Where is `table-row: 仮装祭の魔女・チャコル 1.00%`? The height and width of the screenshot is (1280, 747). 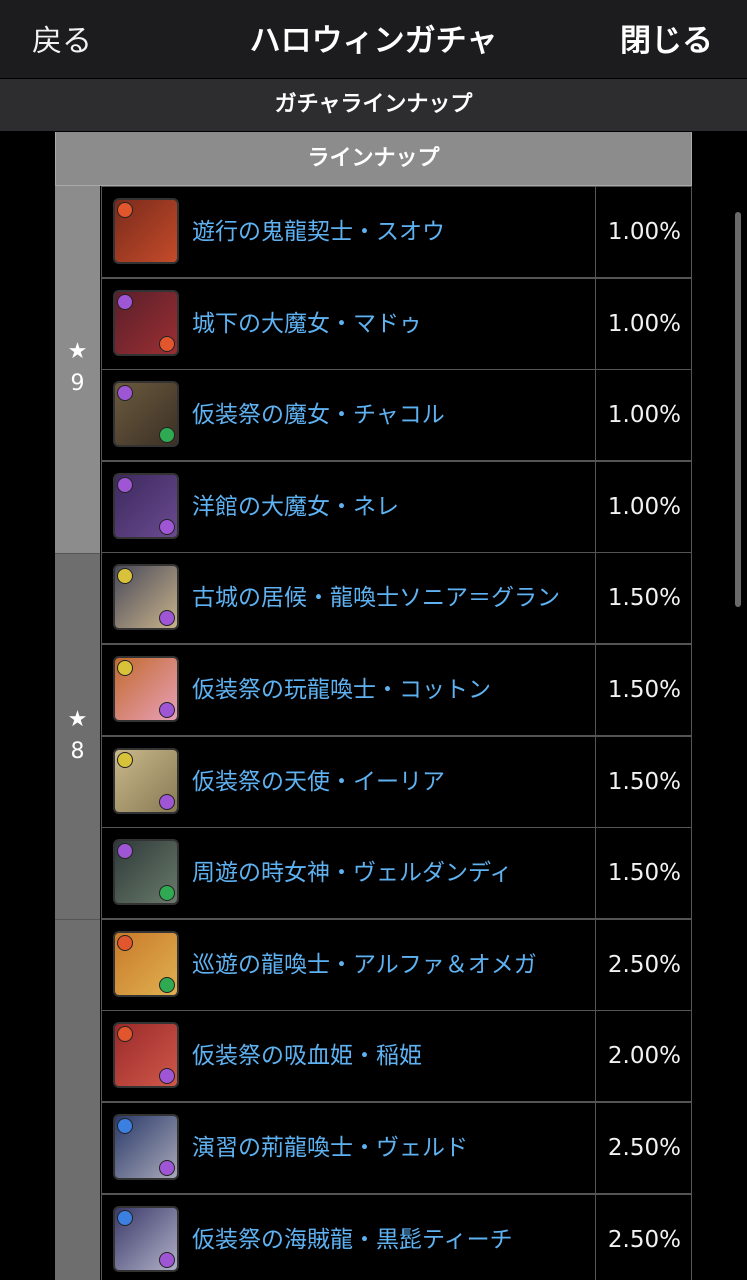 table-row: 仮装祭の魔女・チャコル 1.00% is located at coordinates (396, 415).